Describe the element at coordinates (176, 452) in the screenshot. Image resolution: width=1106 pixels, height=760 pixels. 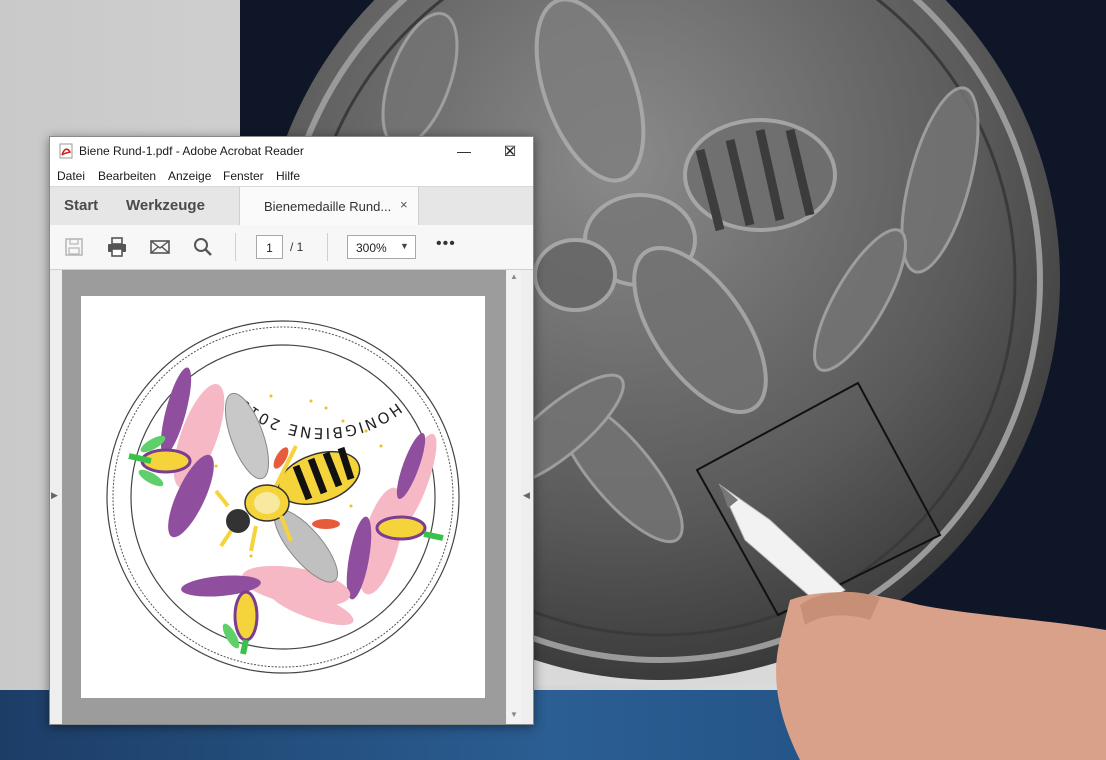
I see `flower-left` at that location.